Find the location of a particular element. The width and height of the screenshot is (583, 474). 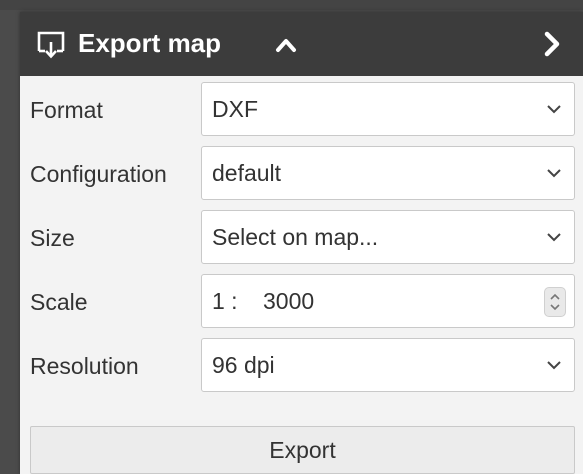

panel-titlebar: Export map is located at coordinates (301, 44).